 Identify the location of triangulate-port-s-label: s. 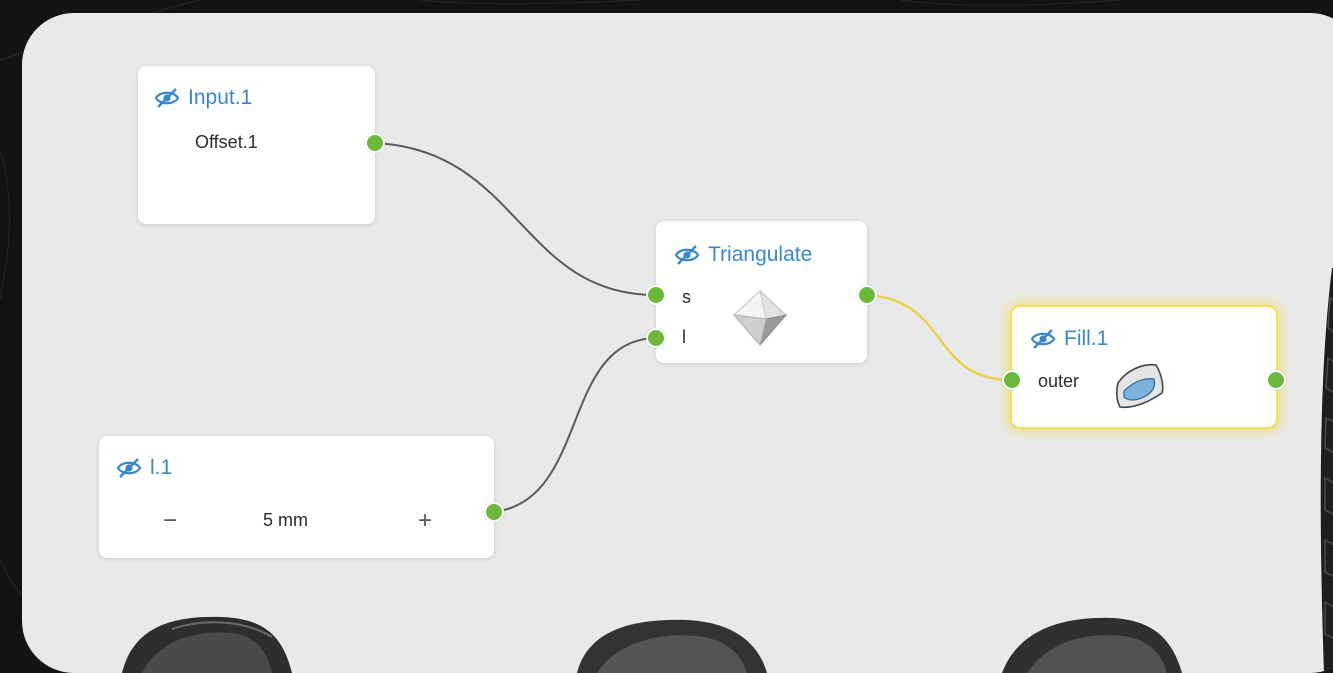
(686, 297).